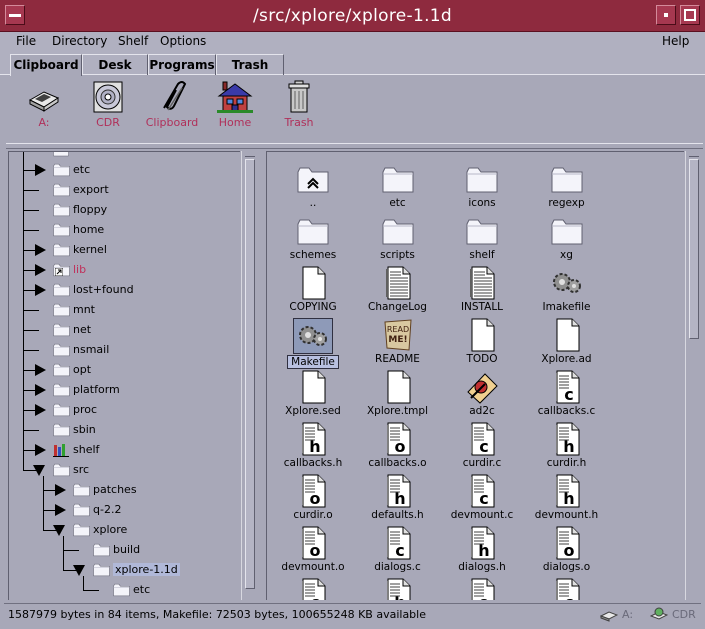 The width and height of the screenshot is (705, 629). Describe the element at coordinates (172, 104) in the screenshot. I see `shelf-item-clipboard: Clipboard` at that location.